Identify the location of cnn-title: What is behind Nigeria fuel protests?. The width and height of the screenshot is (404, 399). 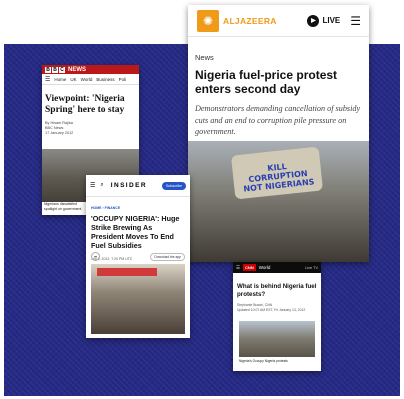
(277, 290).